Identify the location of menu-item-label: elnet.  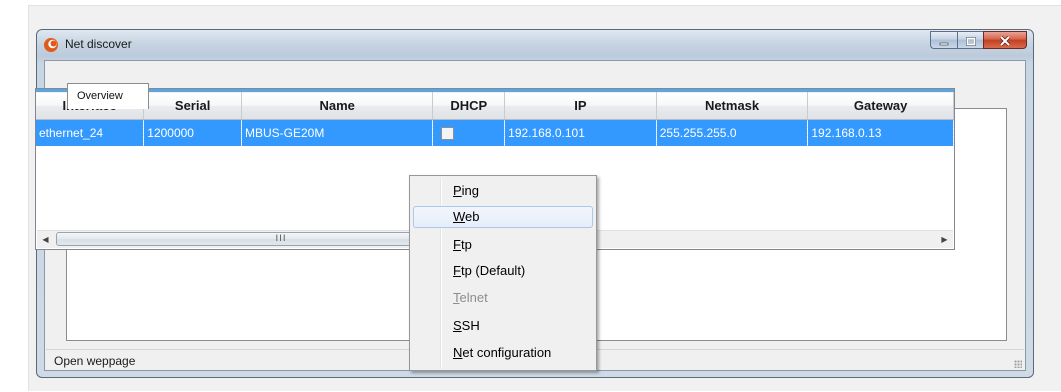
(473, 297).